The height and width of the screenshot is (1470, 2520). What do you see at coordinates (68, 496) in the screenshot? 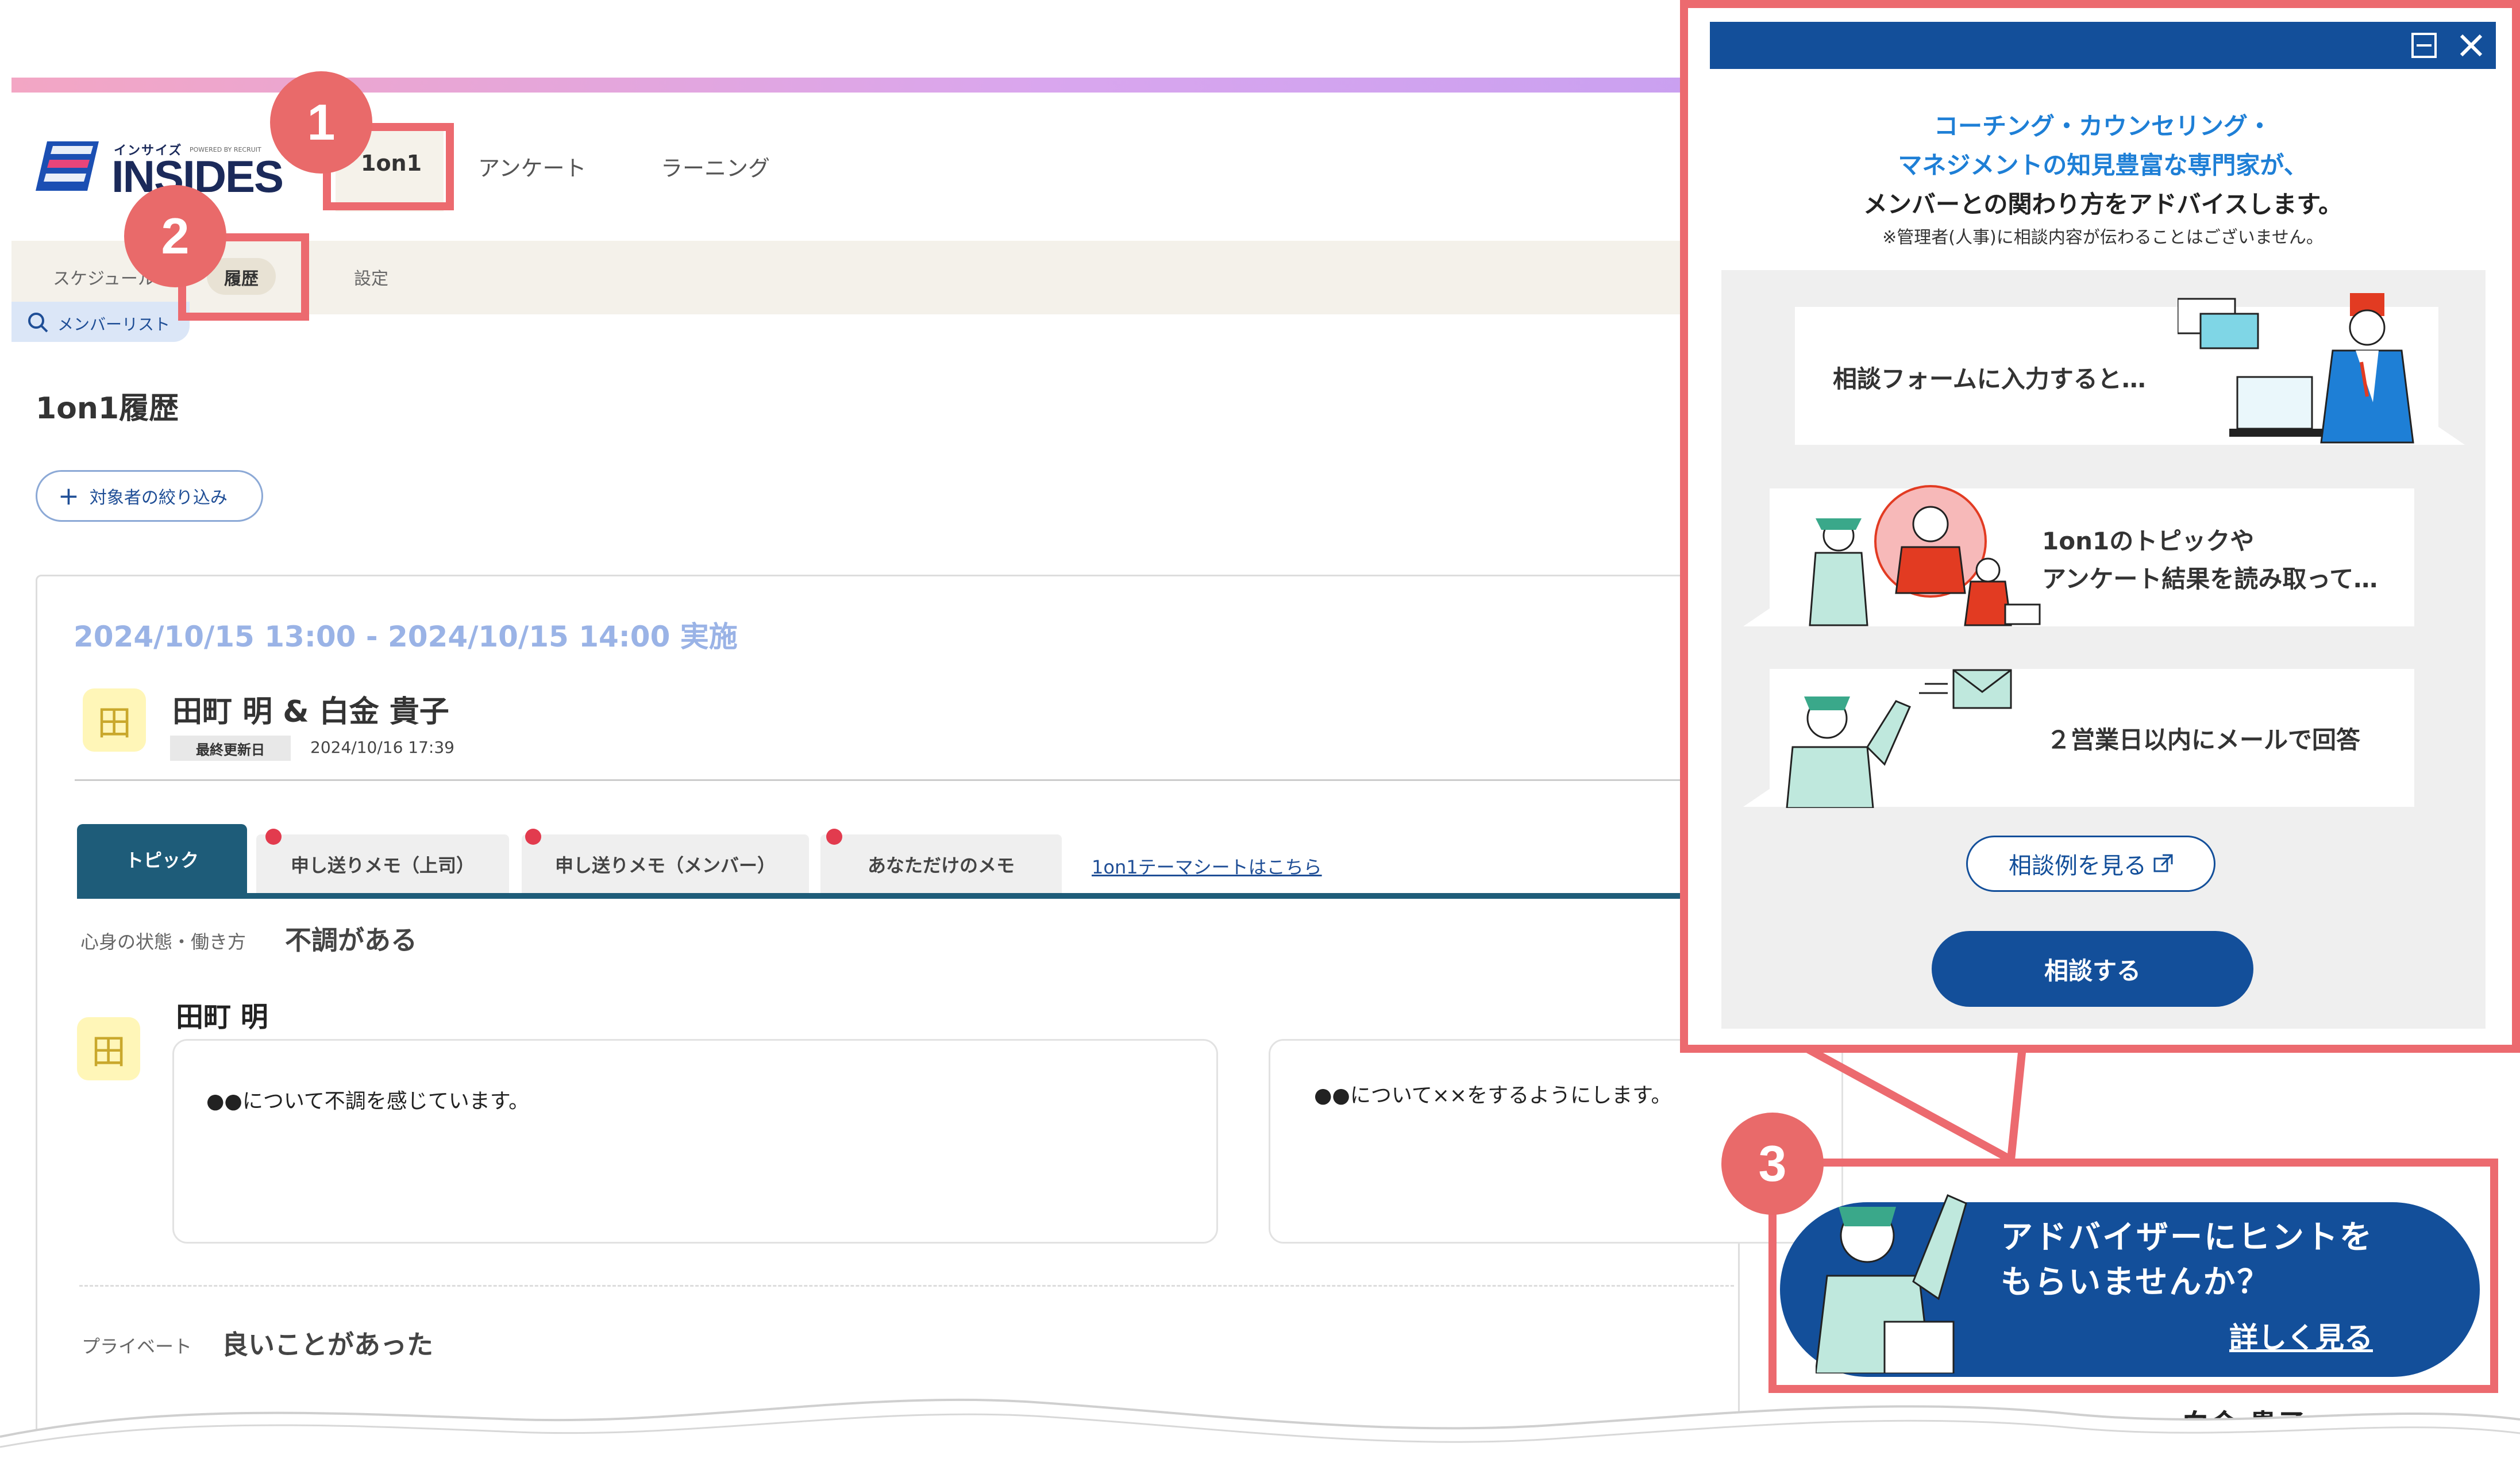
I see `plus-icon: +` at bounding box center [68, 496].